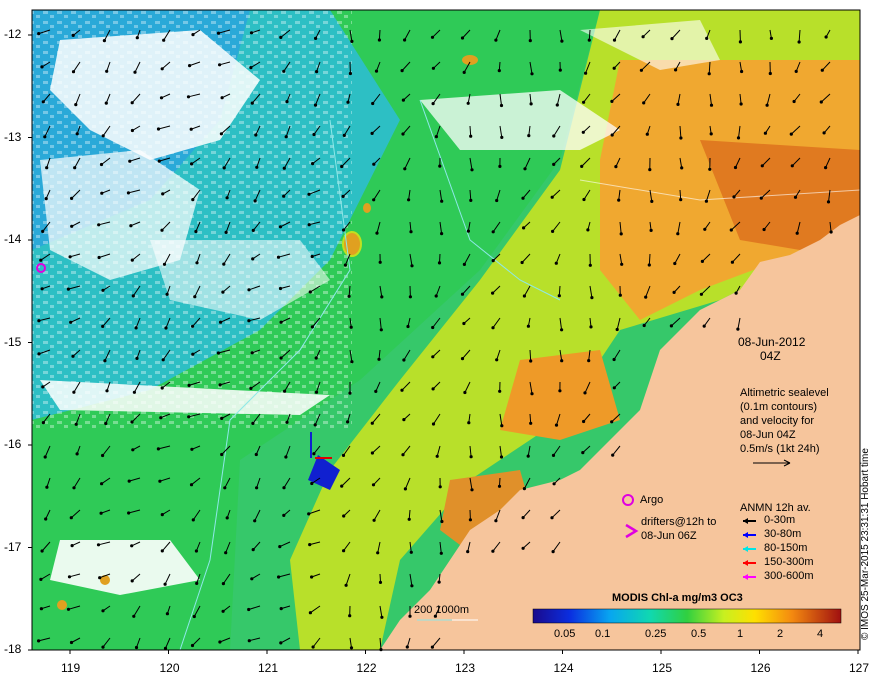 Image resolution: width=880 pixels, height=680 pixels. What do you see at coordinates (669, 536) in the screenshot?
I see `drifters-label-2: 08-Jun 06Z` at bounding box center [669, 536].